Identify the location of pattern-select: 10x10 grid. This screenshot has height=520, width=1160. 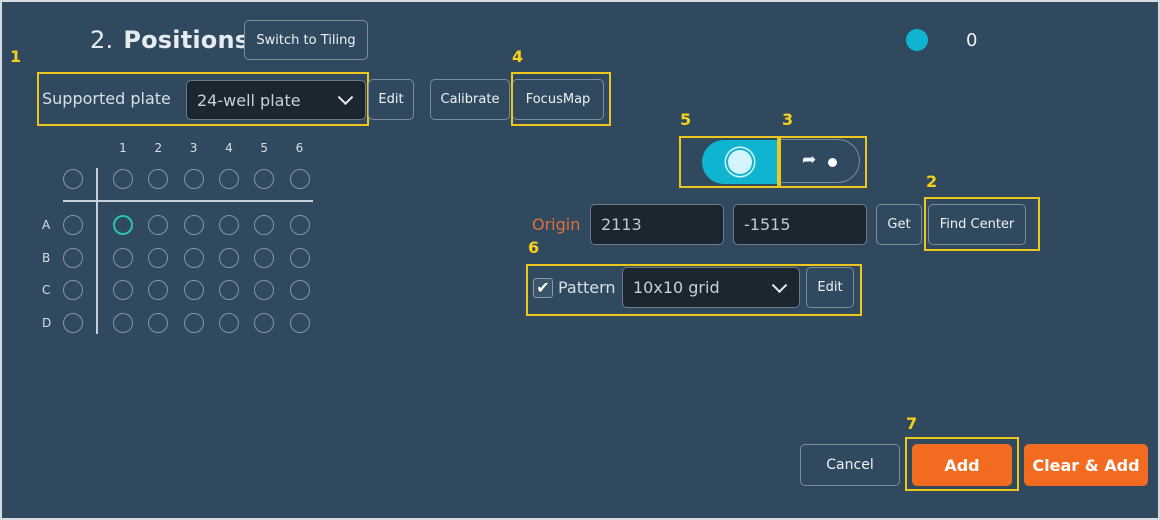
(711, 287).